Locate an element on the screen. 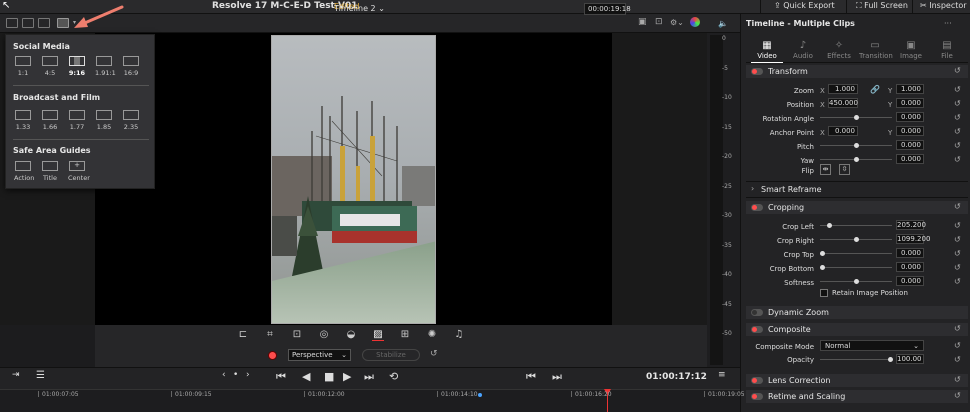 The image size is (970, 412). annotation-icon: ⊞ is located at coordinates (405, 335).